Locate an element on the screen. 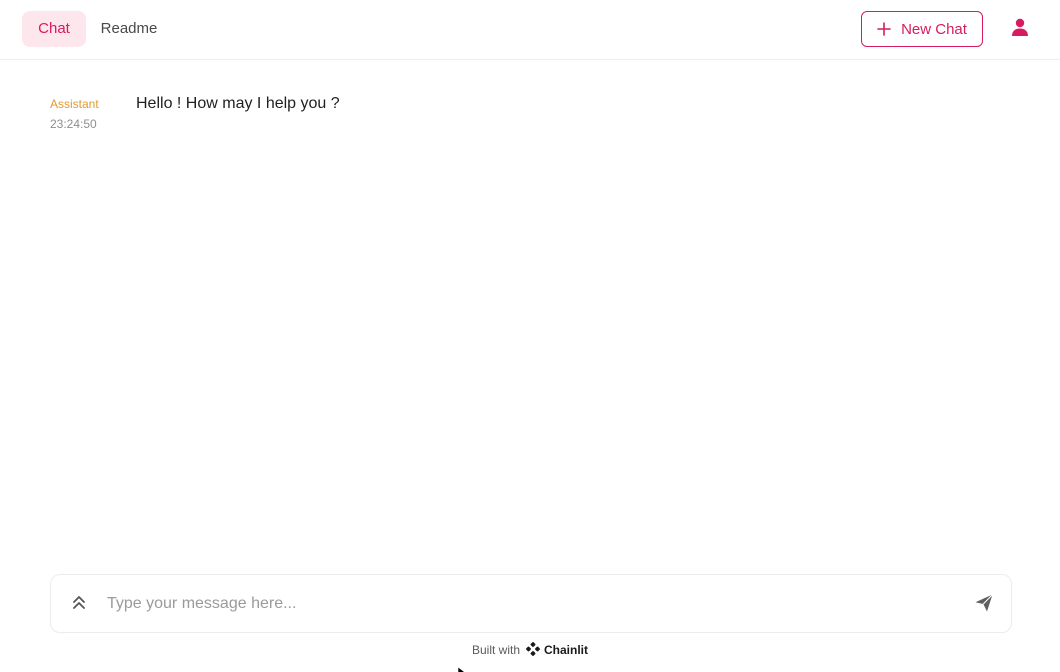  chainlit-brand-link: Chainlit is located at coordinates (557, 650).